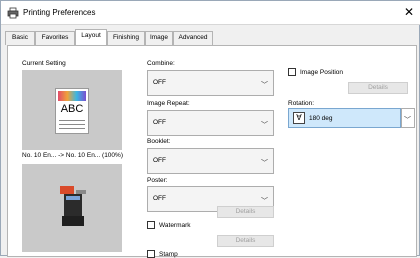 This screenshot has width=420, height=258. I want to click on close-button: ✕, so click(409, 12).